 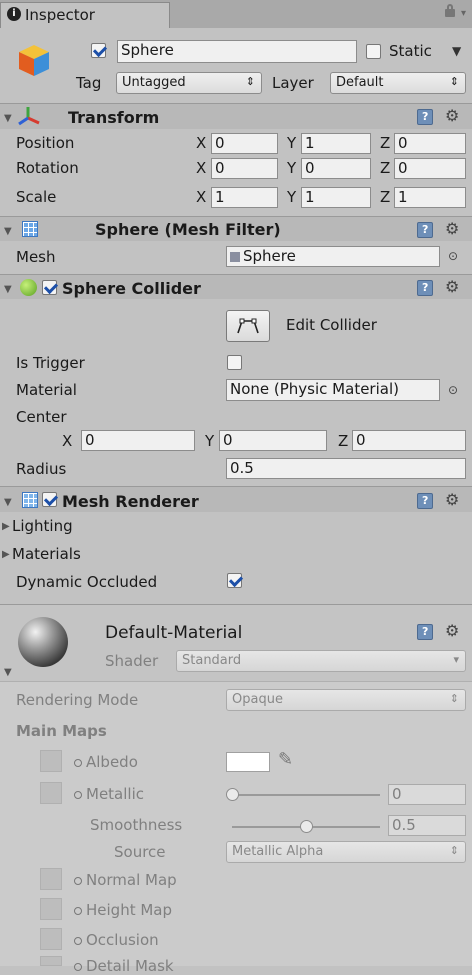 What do you see at coordinates (285, 760) in the screenshot?
I see `eyedropper-icon: ✎` at bounding box center [285, 760].